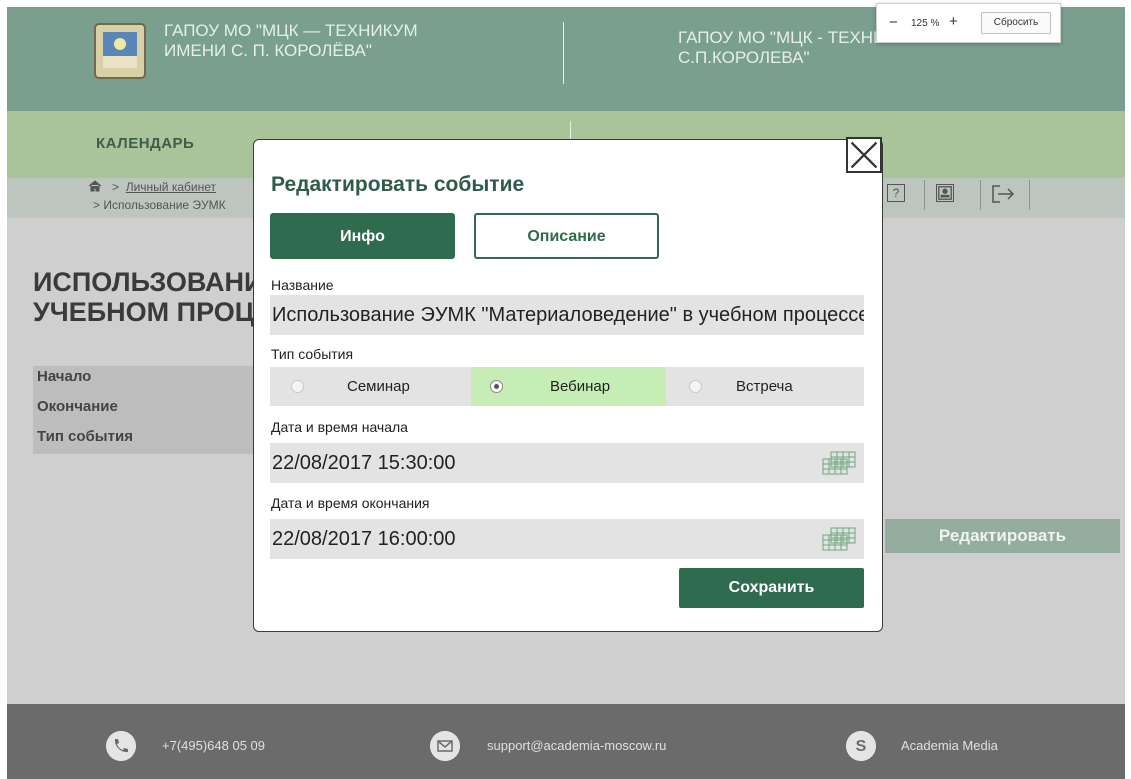 This screenshot has width=1131, height=779. I want to click on page-title: ИСПОЛЬЗОВАНИЕ УЧЕБНОМ ПРОЦЕССЕ, so click(148, 297).